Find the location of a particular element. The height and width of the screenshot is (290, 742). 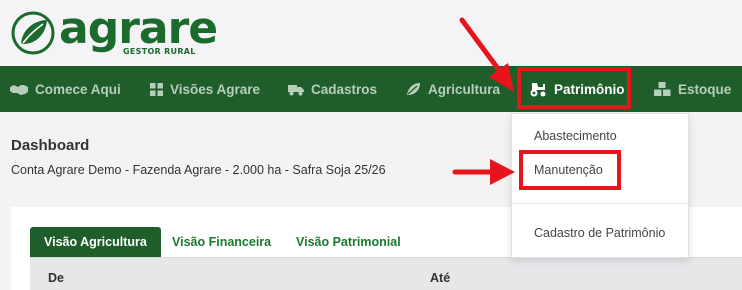

highlight-box-patrimonio is located at coordinates (574, 88).